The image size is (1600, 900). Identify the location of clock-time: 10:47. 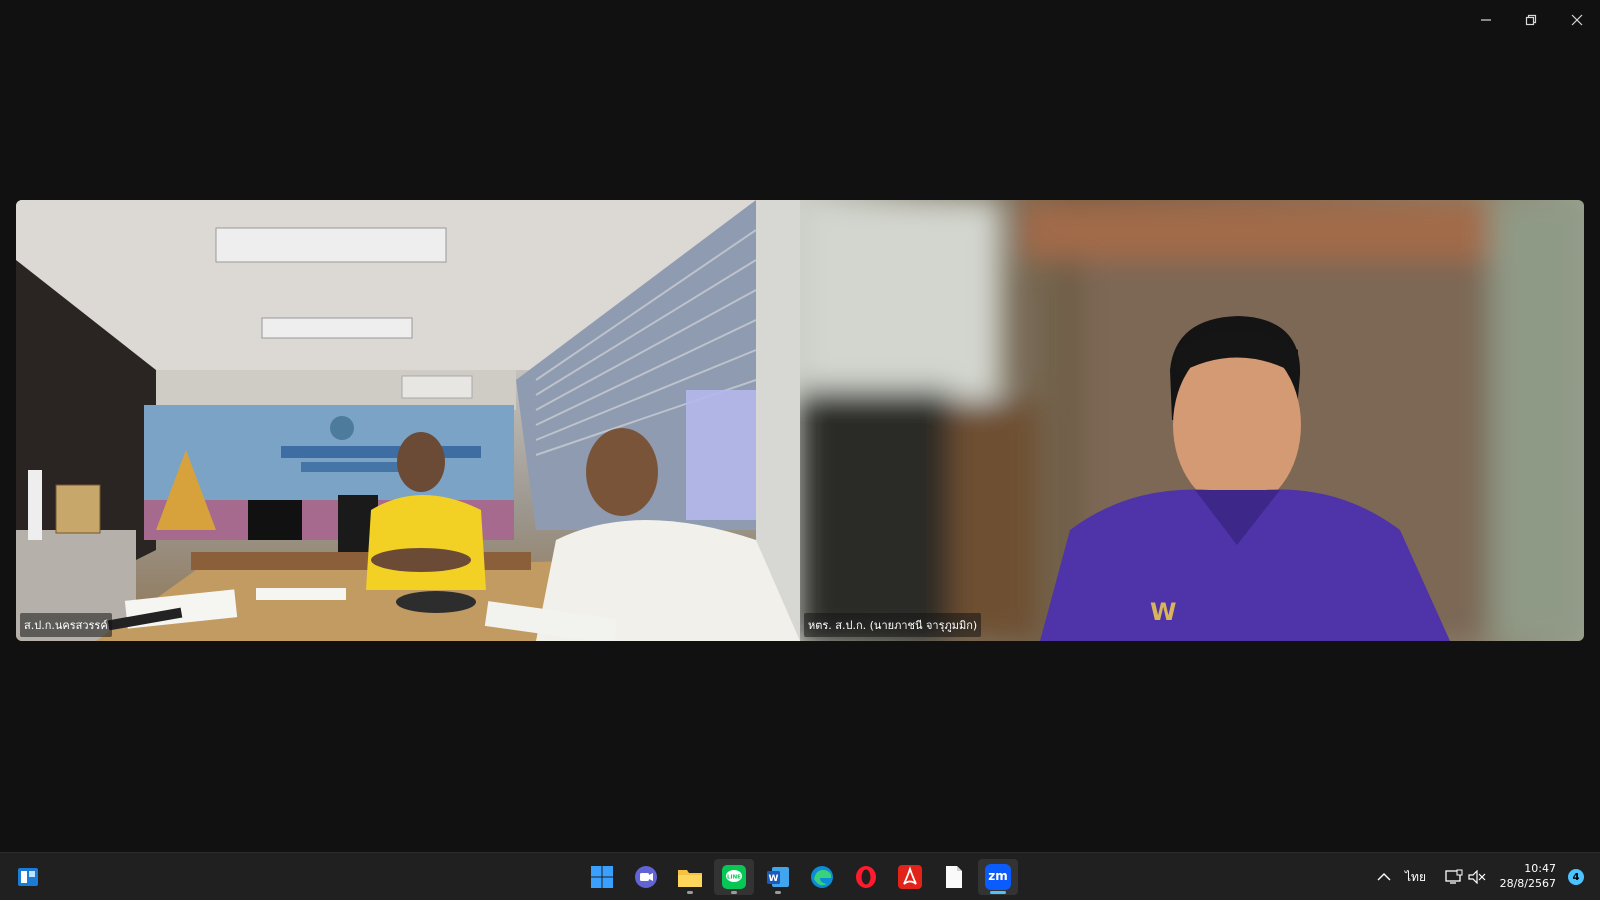
(1540, 868).